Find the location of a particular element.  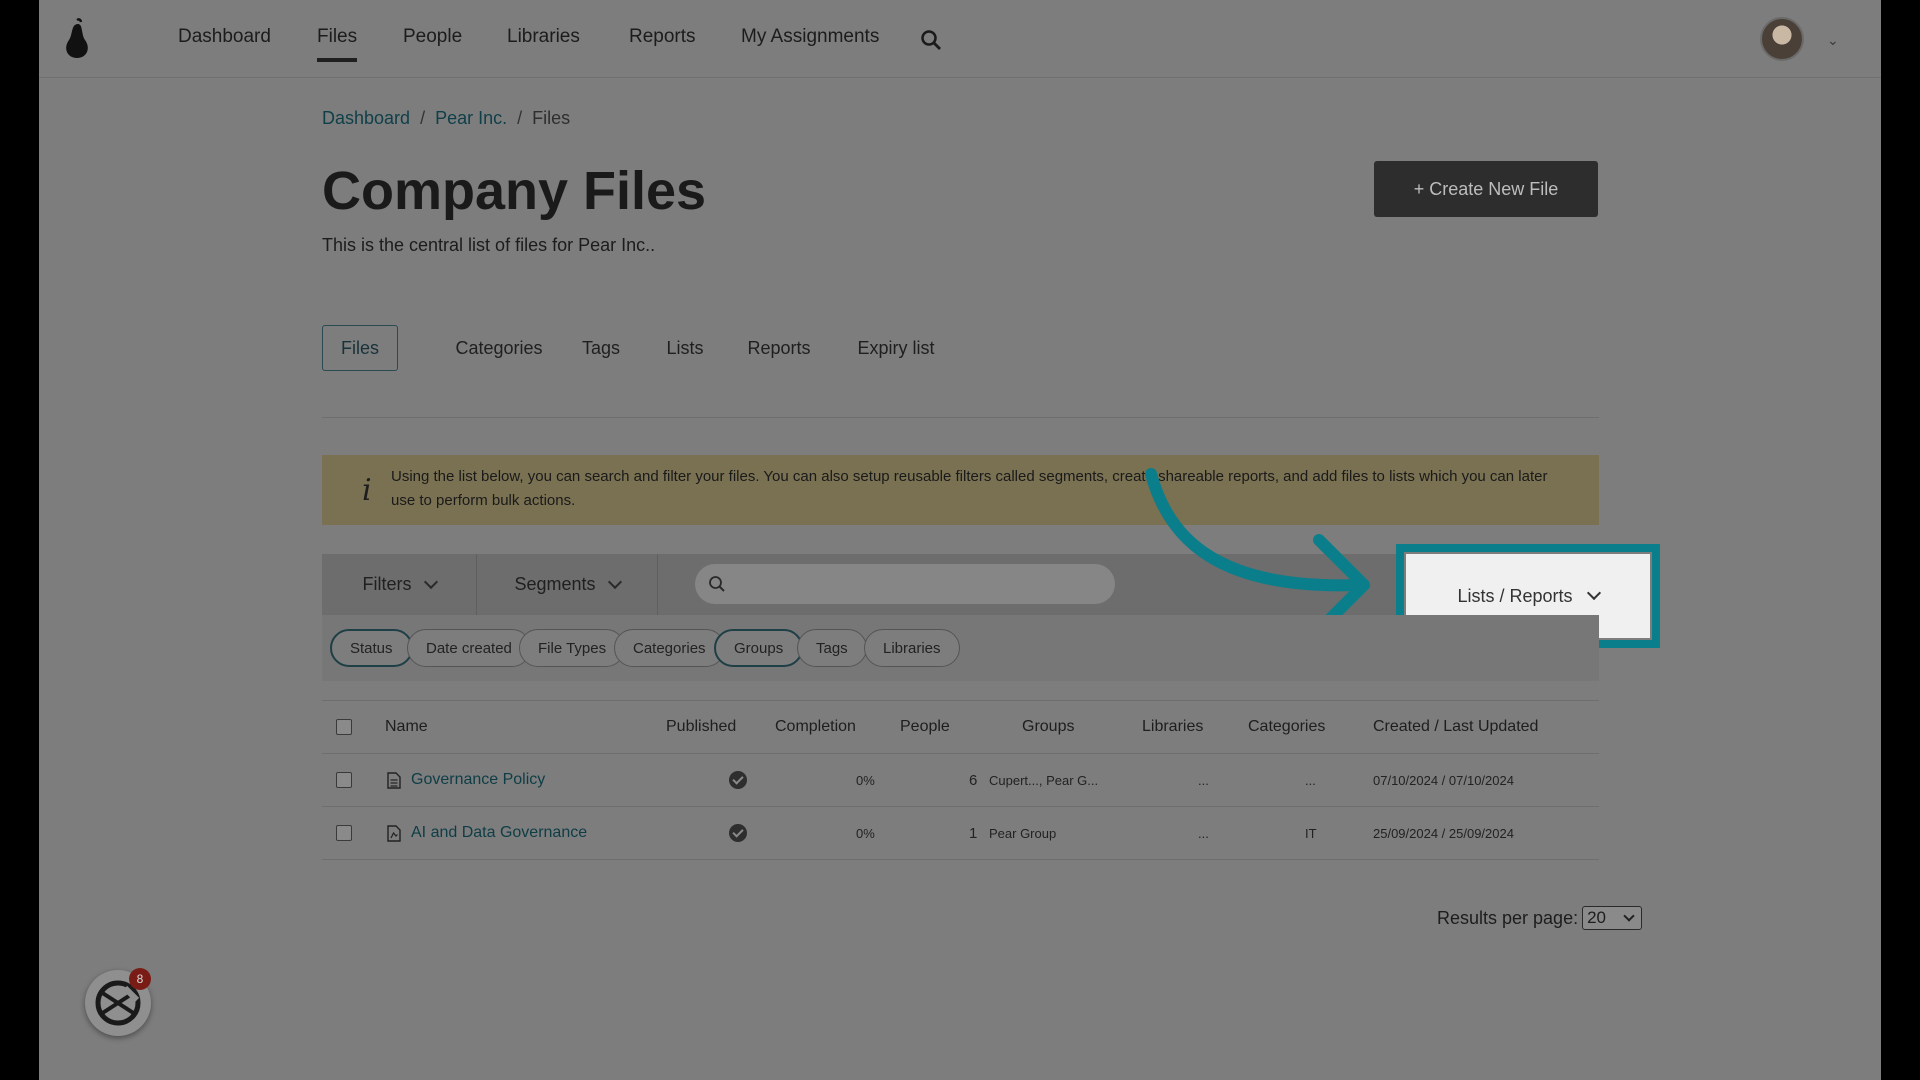

nav-dashboard: Dashboard is located at coordinates (224, 37).